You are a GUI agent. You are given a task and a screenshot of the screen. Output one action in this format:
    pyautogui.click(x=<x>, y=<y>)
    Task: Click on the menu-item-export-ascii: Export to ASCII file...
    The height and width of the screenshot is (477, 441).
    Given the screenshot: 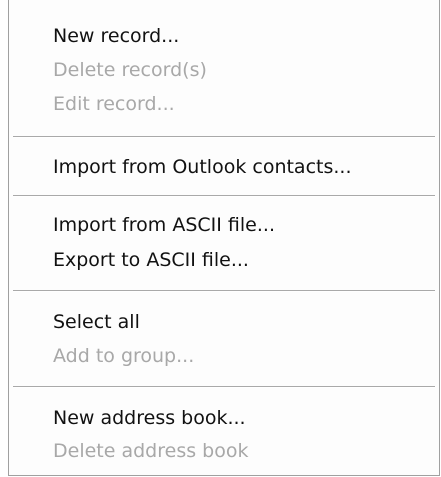 What is the action you would take?
    pyautogui.click(x=151, y=260)
    